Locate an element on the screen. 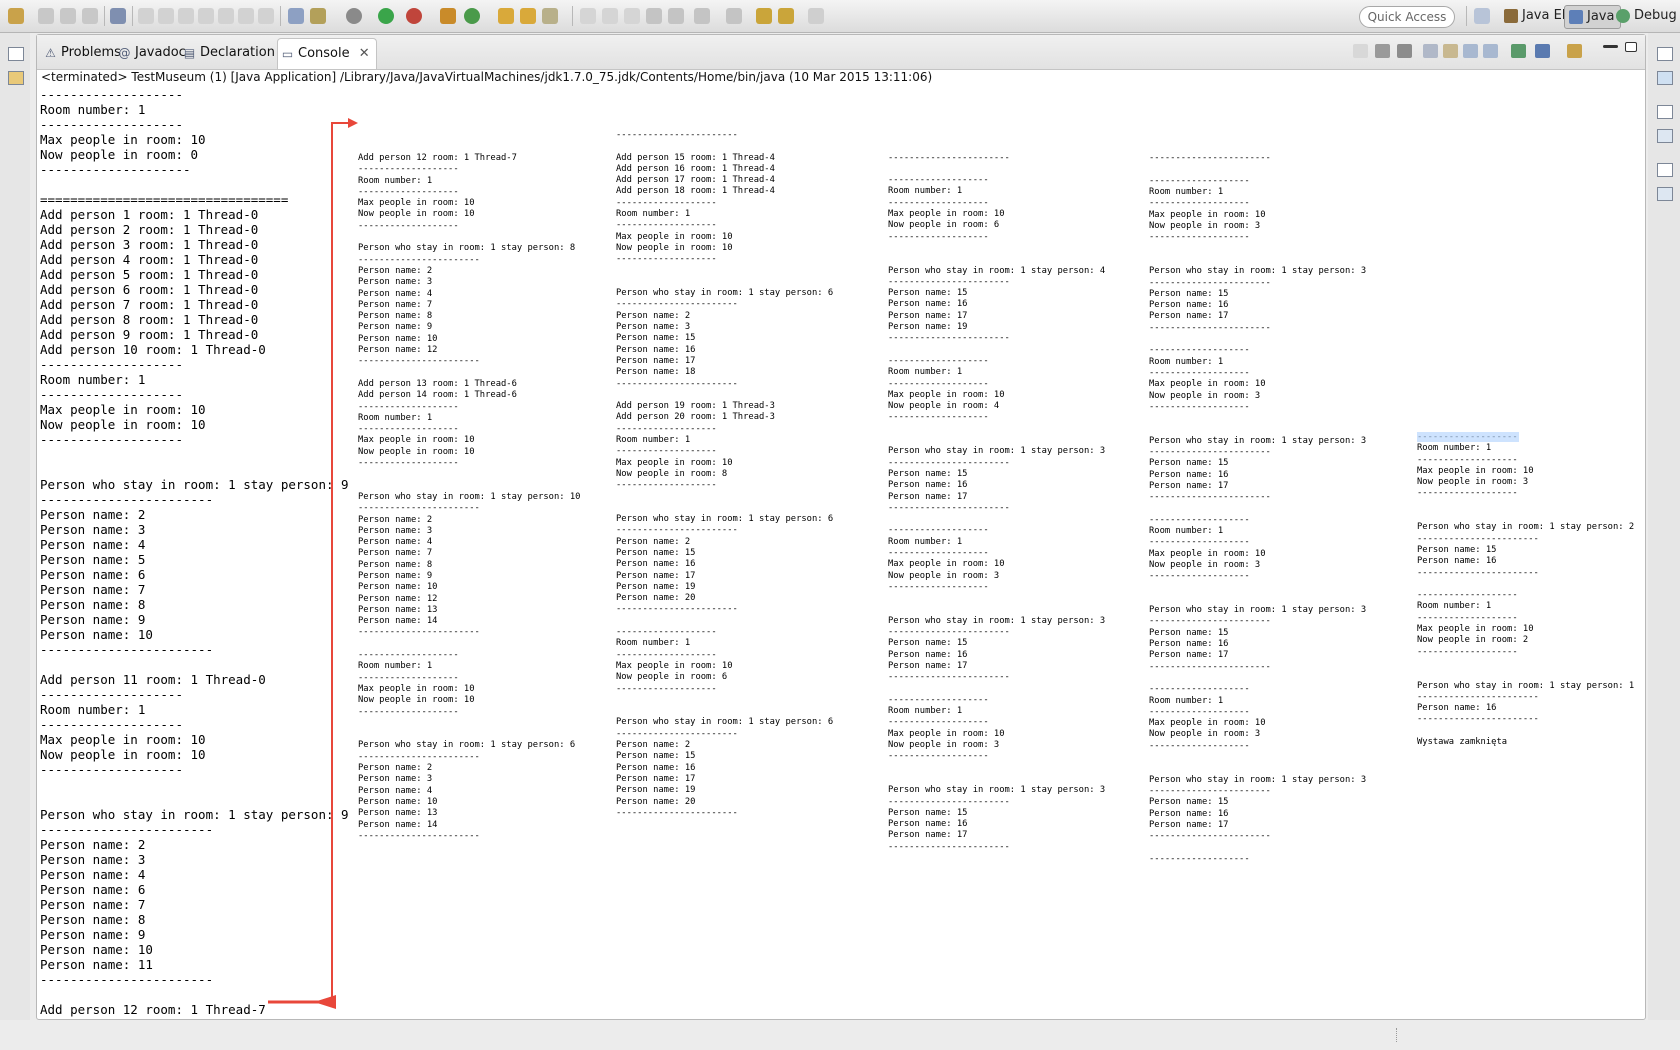 The width and height of the screenshot is (1680, 1050). new-java-project-icon is located at coordinates (448, 16).